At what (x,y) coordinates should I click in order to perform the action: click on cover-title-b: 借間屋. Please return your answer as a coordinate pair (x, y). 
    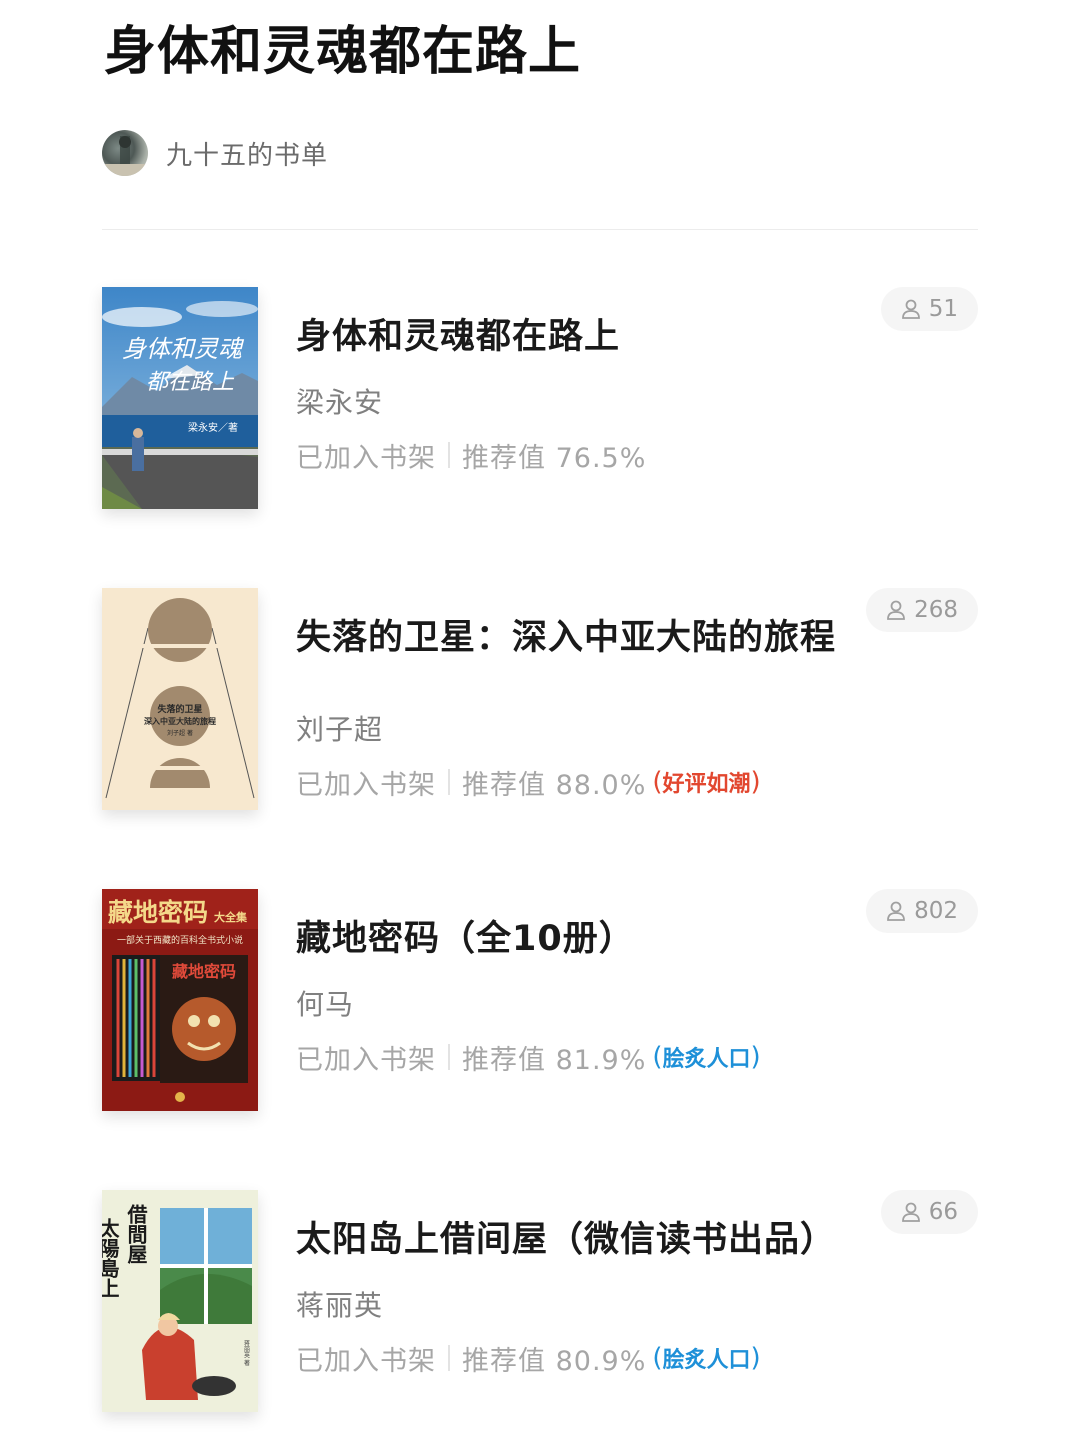
    Looking at the image, I should click on (136, 1234).